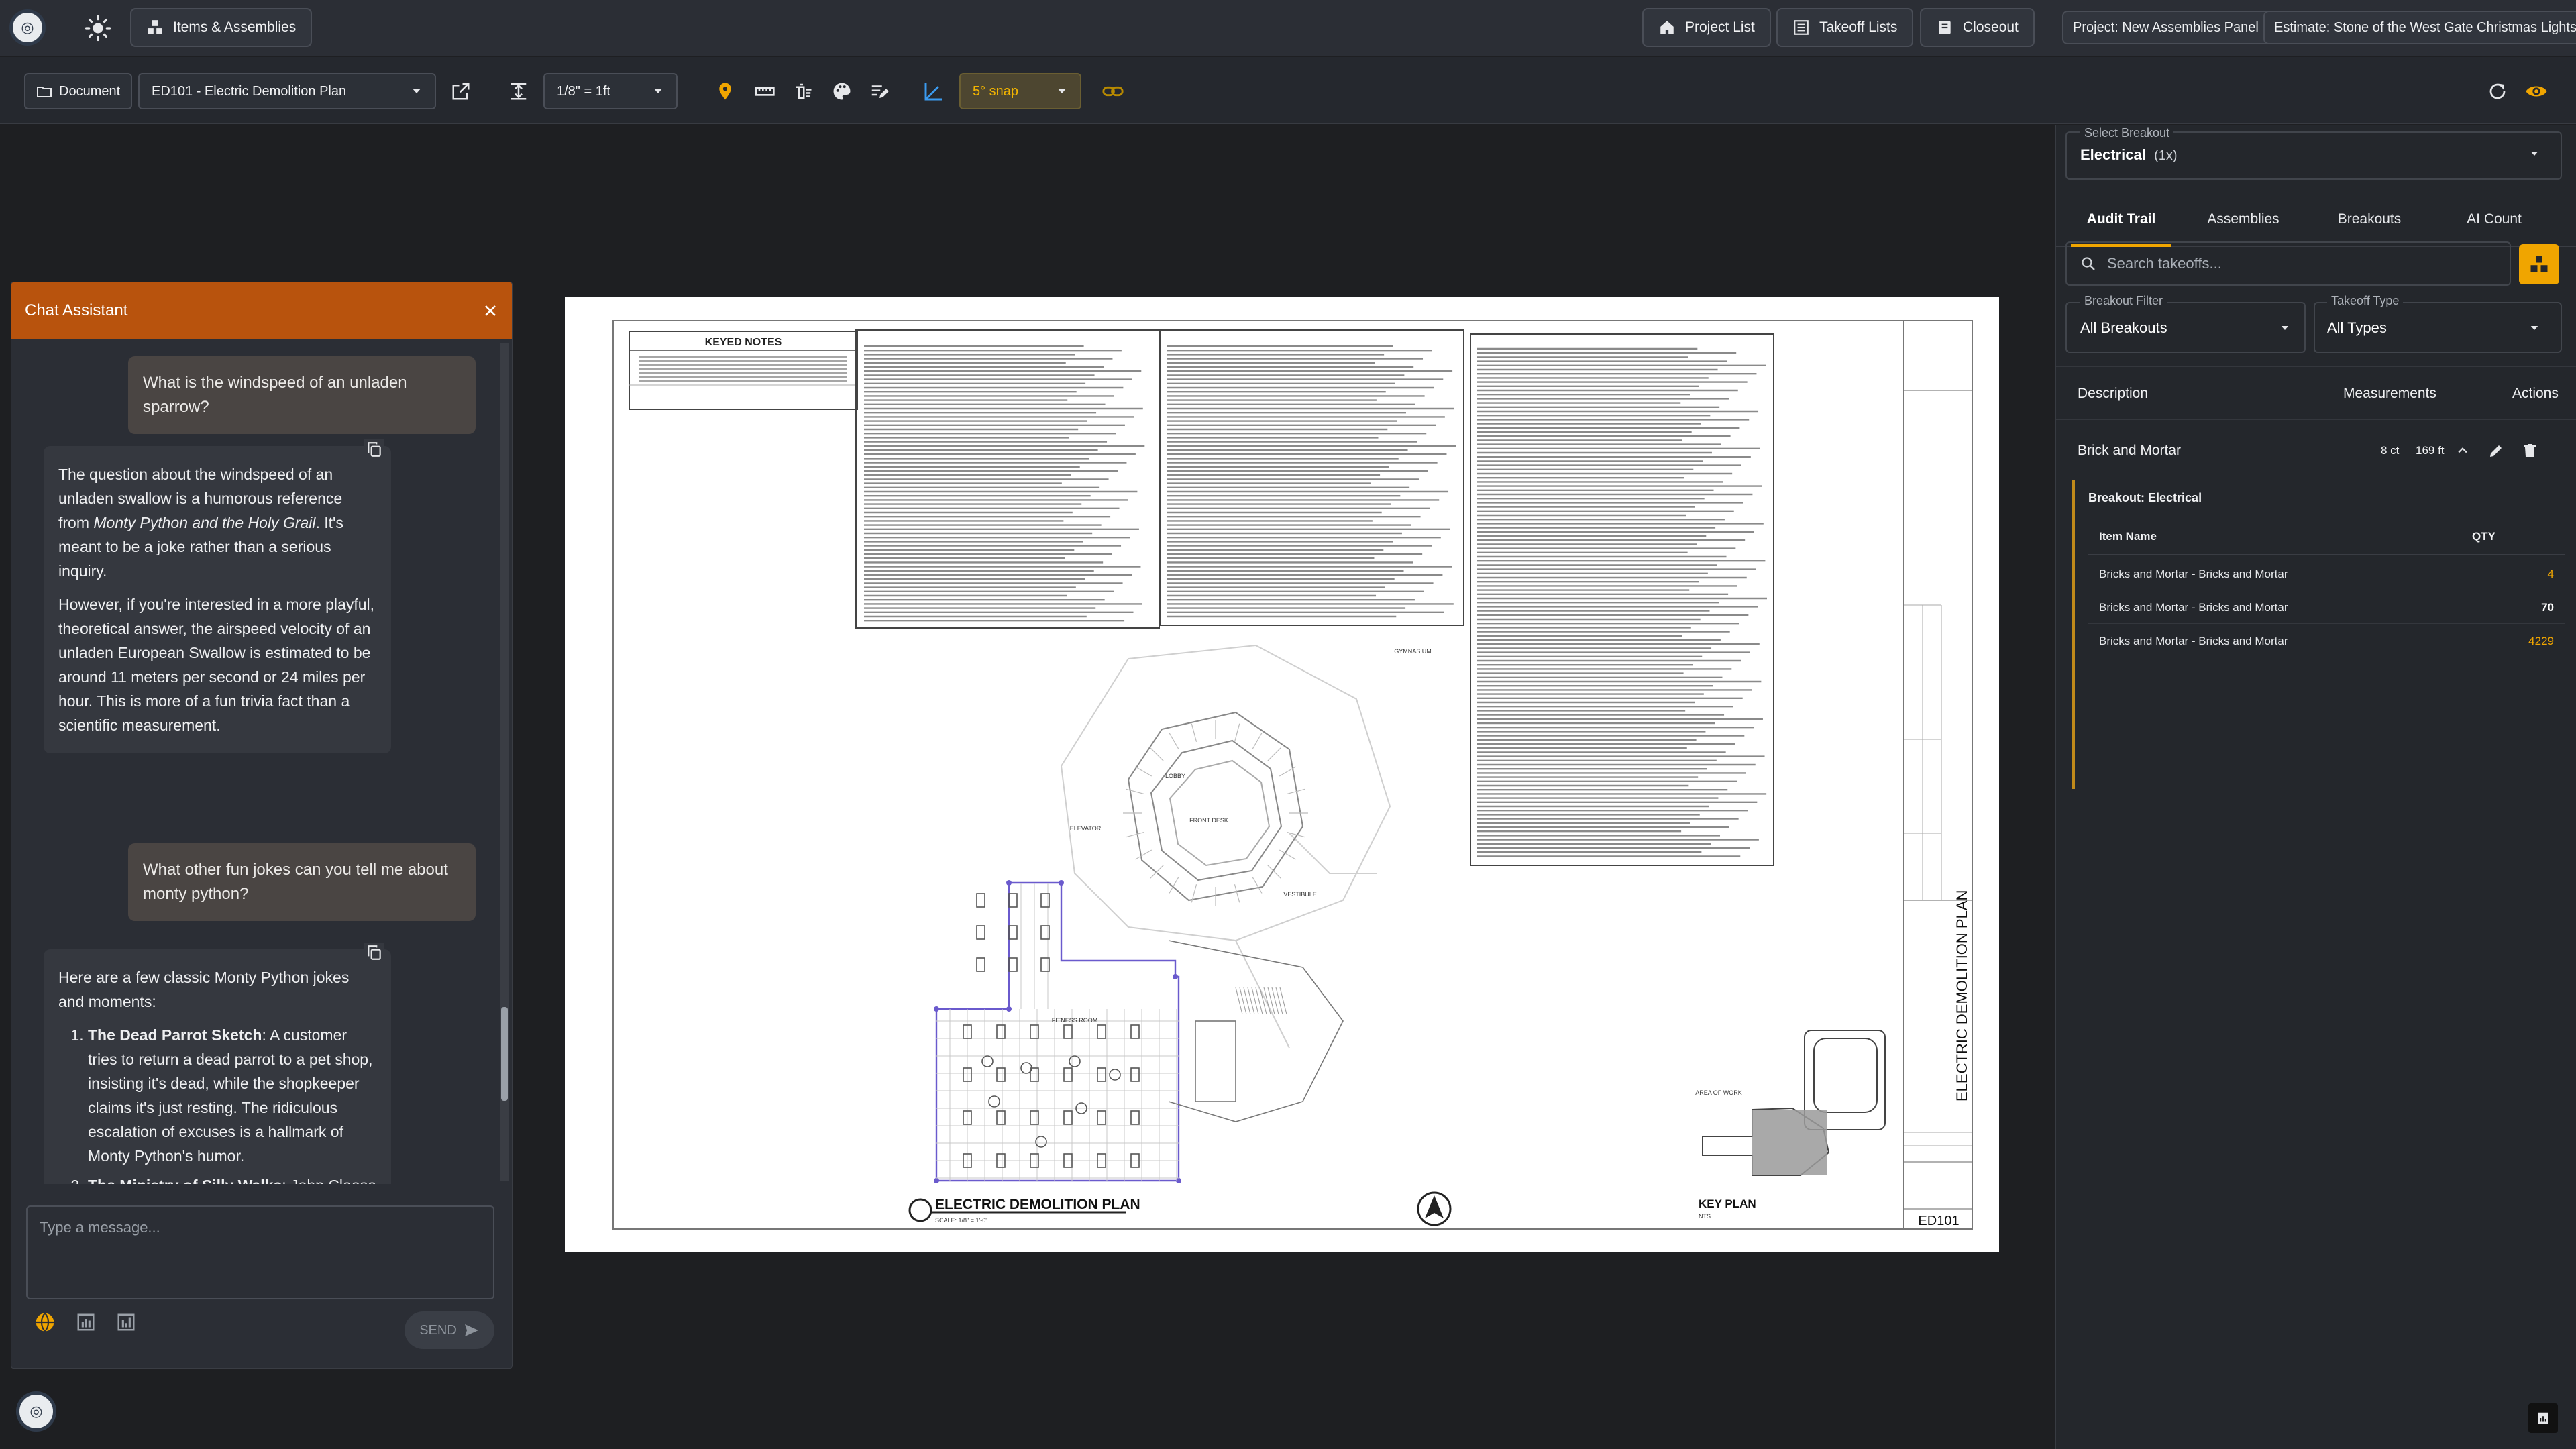 This screenshot has height=1449, width=2576. What do you see at coordinates (2316, 452) in the screenshot?
I see `table-row: Brick and Mortar 8 ct 169 ft` at bounding box center [2316, 452].